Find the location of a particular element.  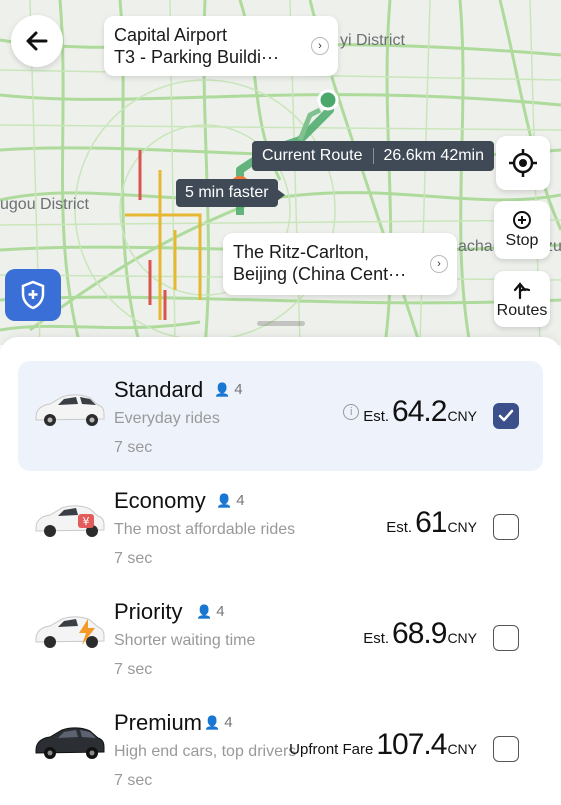

pickup-card: Capital Airport T3 - Parking Buildi··· › is located at coordinates (221, 46).